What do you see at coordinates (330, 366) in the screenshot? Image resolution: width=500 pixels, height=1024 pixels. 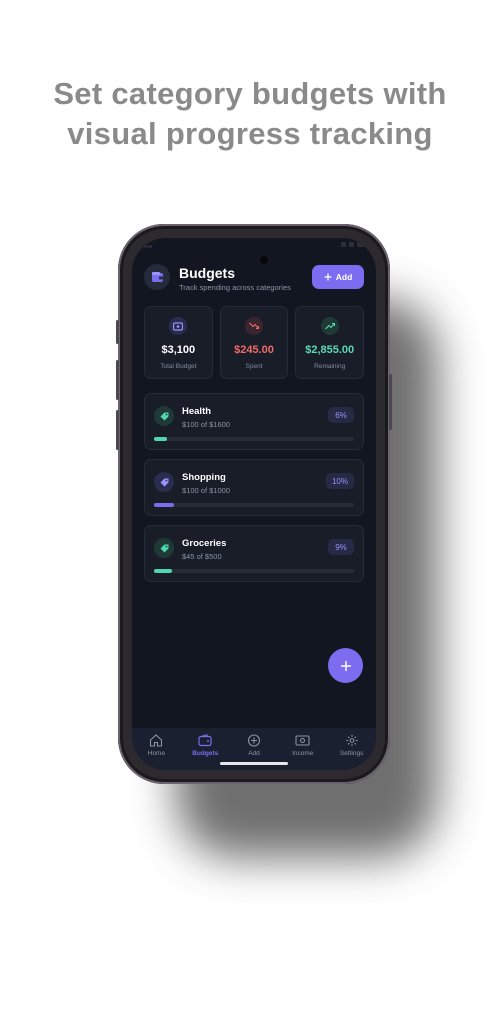 I see `stat-label: Remaining` at bounding box center [330, 366].